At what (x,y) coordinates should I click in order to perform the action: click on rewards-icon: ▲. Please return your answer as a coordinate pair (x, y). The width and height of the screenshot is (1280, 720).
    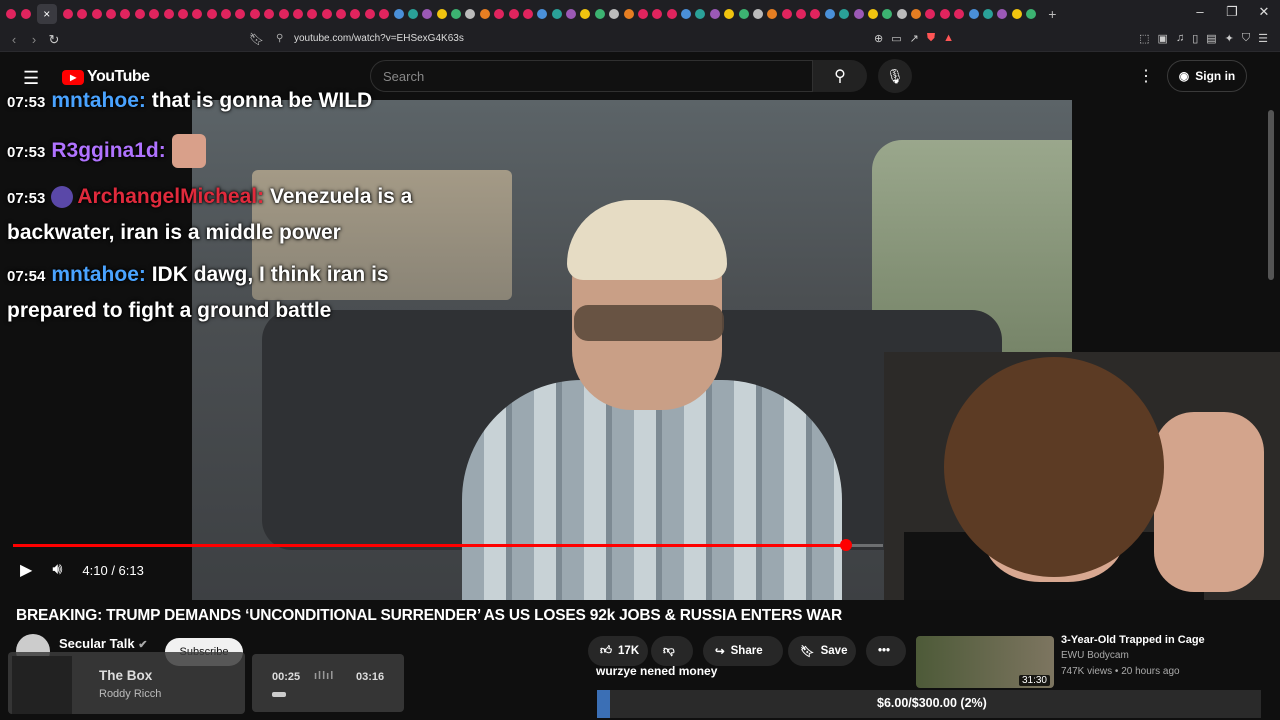
    Looking at the image, I should click on (948, 38).